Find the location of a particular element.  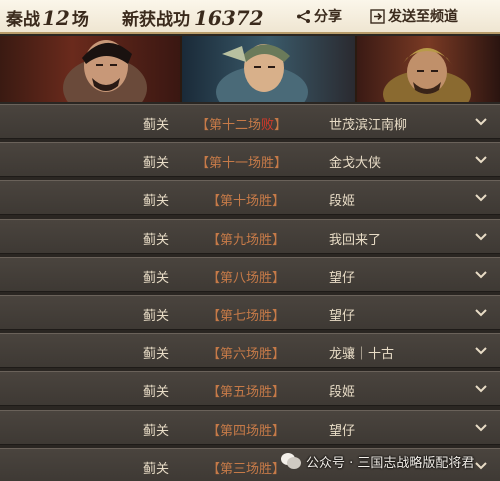

round-result: 【第十场胜】 is located at coordinates (246, 199).